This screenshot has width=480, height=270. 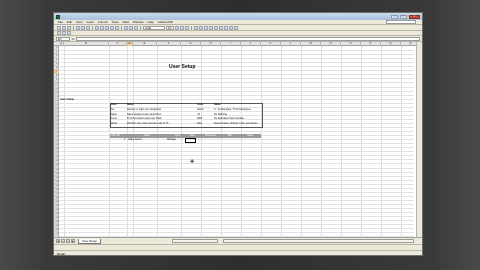 I want to click on undo-icon, so click(x=112, y=27).